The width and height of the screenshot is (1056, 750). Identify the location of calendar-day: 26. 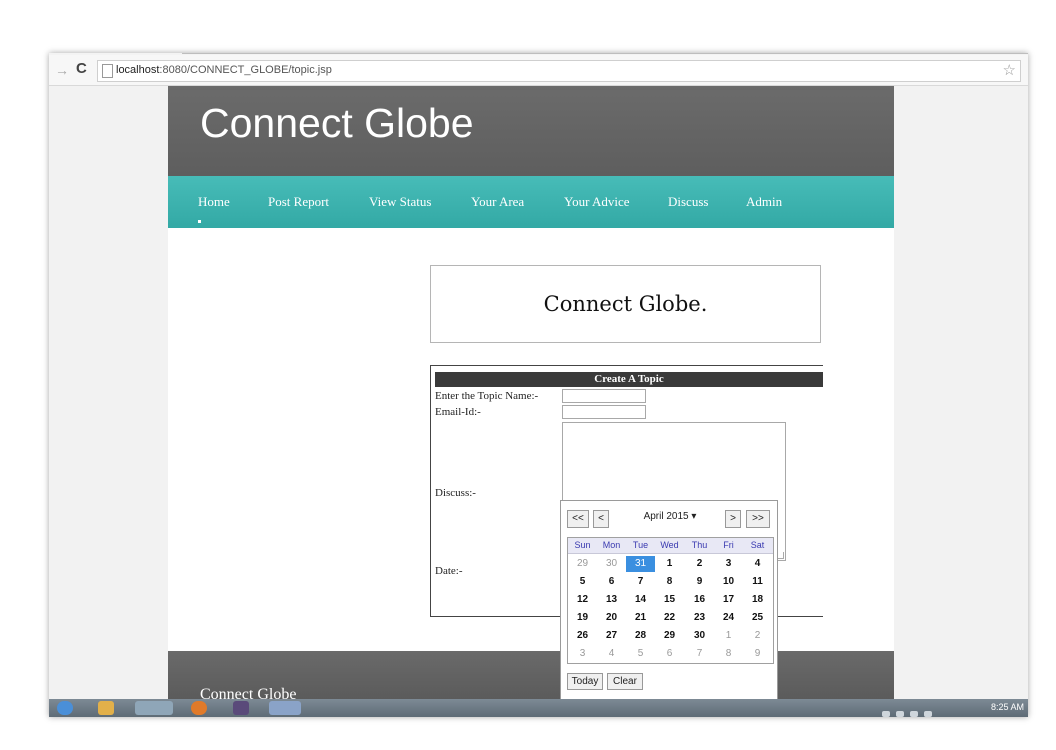
(582, 636).